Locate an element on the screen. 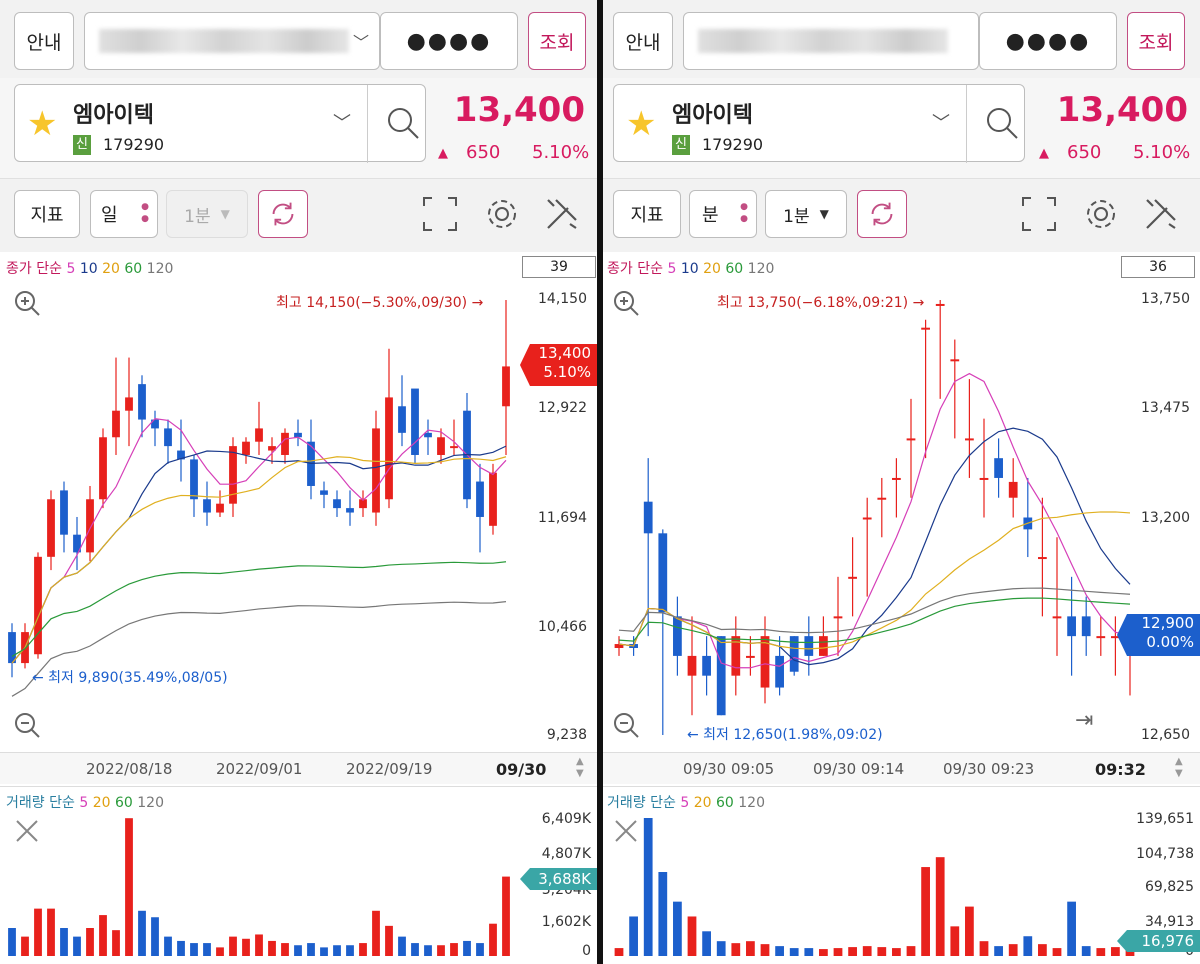 The width and height of the screenshot is (1200, 964). vol-y-label: 34,913 is located at coordinates (1169, 922).